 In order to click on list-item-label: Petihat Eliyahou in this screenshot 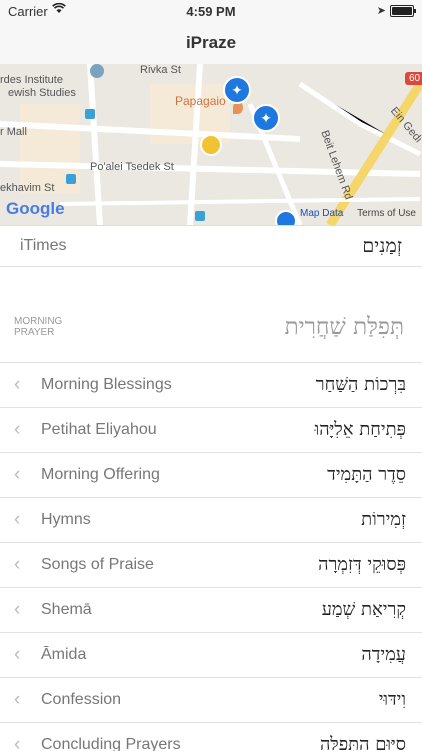, I will do `click(99, 429)`.